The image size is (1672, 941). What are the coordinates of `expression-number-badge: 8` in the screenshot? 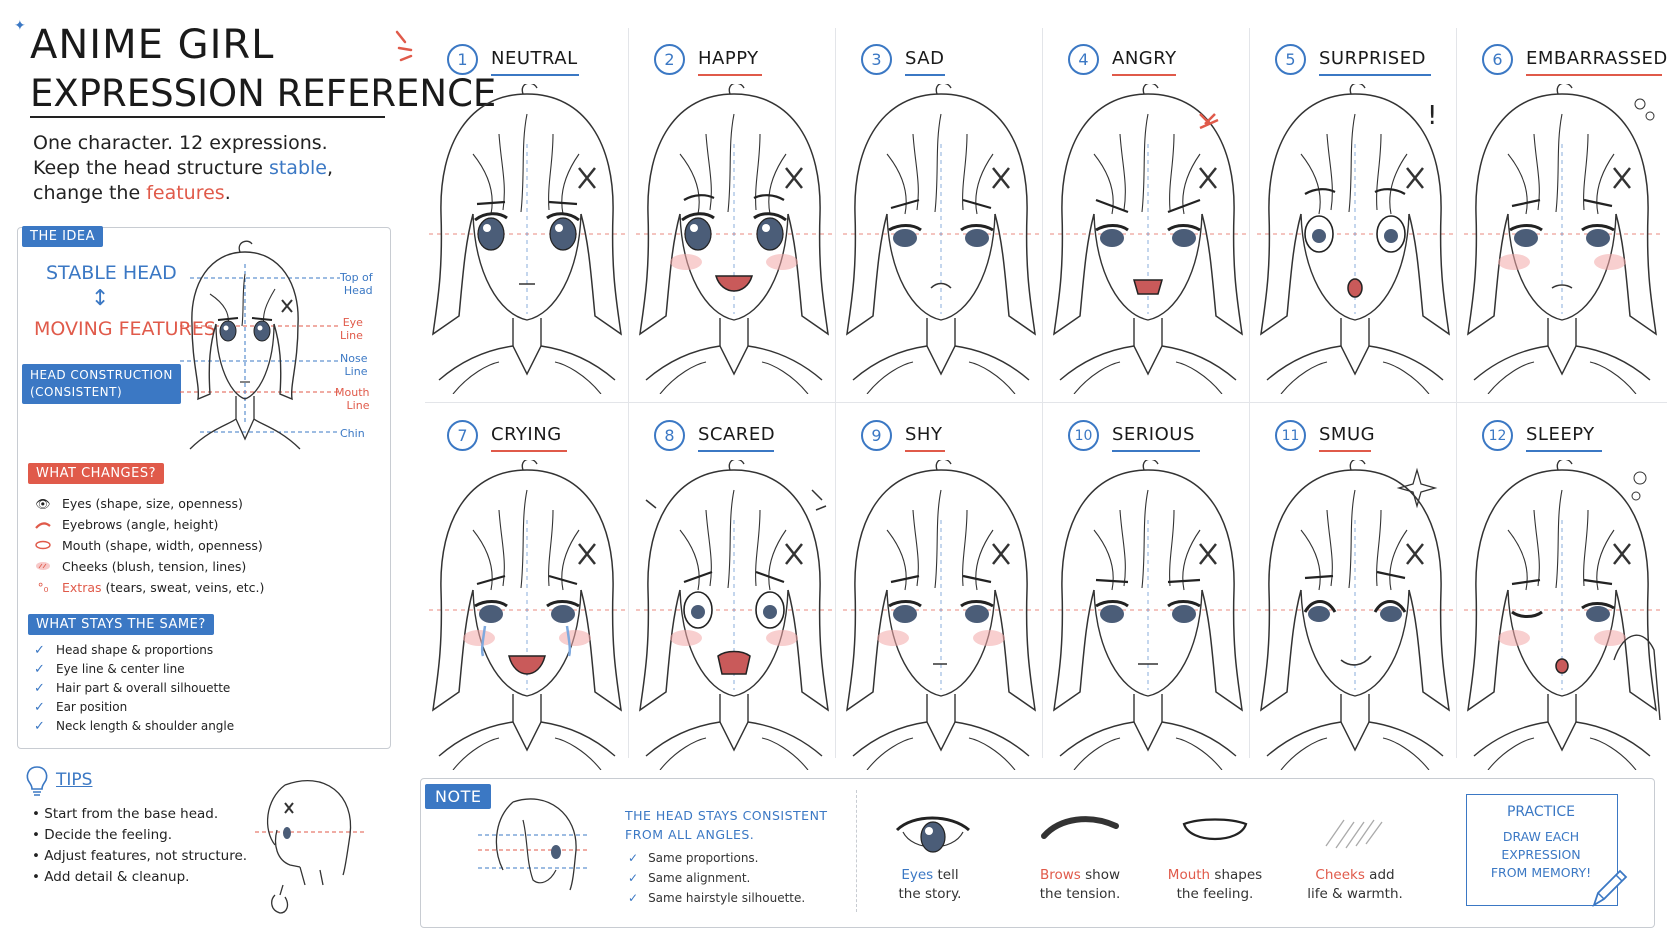 It's located at (669, 435).